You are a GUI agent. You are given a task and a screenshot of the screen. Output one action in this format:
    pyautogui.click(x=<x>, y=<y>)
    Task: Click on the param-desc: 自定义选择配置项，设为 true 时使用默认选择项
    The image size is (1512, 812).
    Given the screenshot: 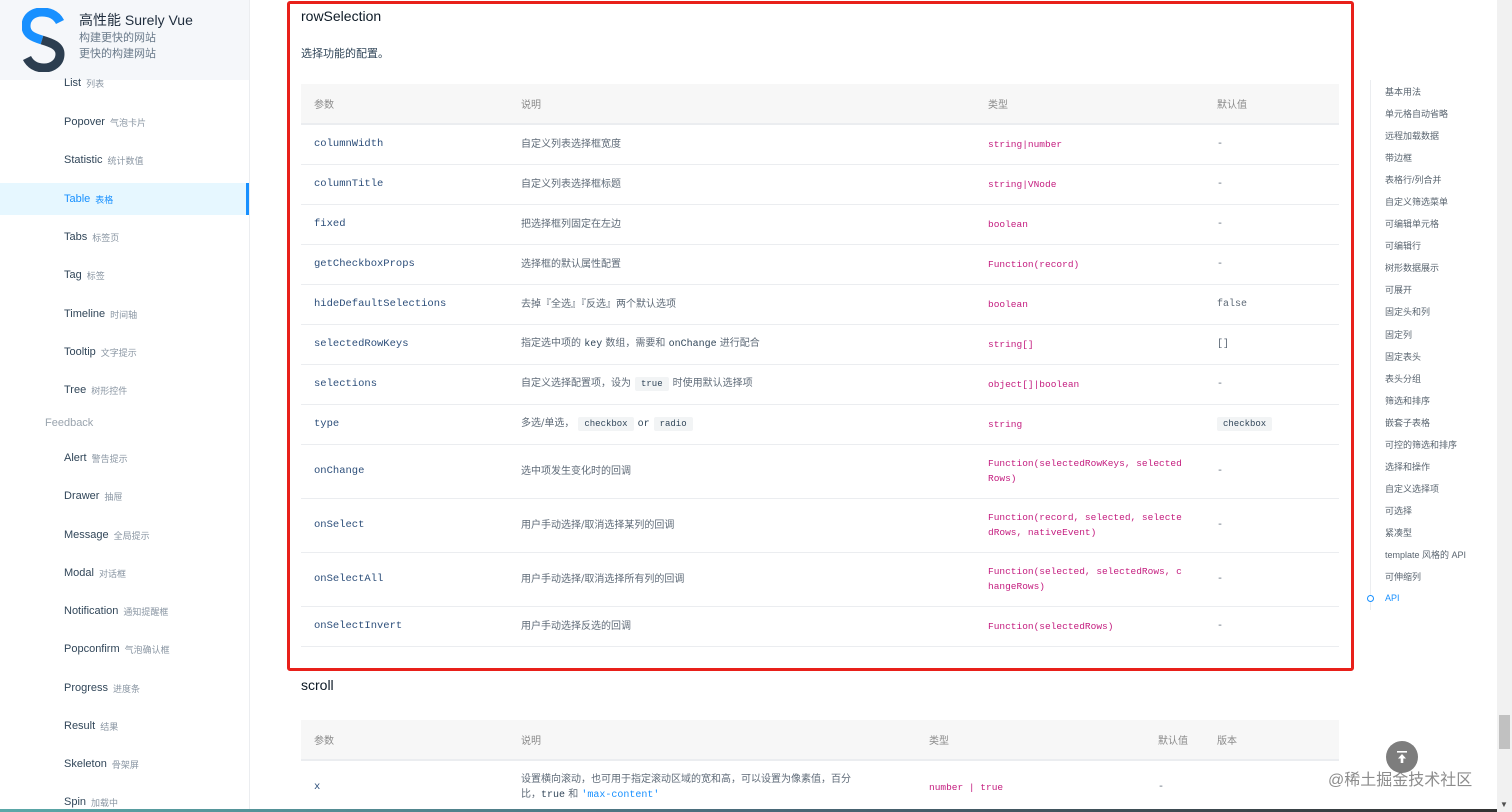 What is the action you would take?
    pyautogui.click(x=741, y=384)
    